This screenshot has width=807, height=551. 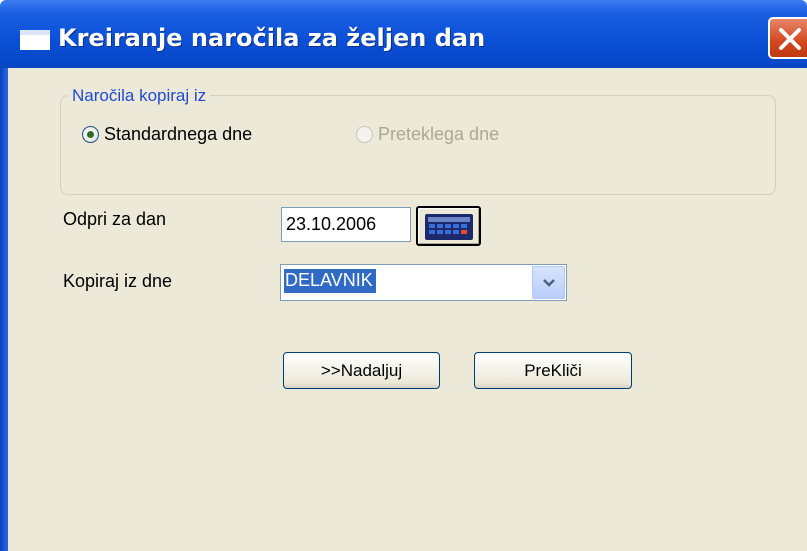 I want to click on group-legend: Naročila kopiraj iz, so click(x=139, y=96).